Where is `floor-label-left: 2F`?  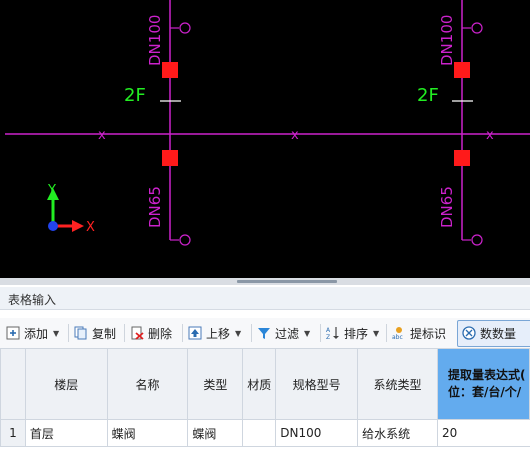 floor-label-left: 2F is located at coordinates (135, 95).